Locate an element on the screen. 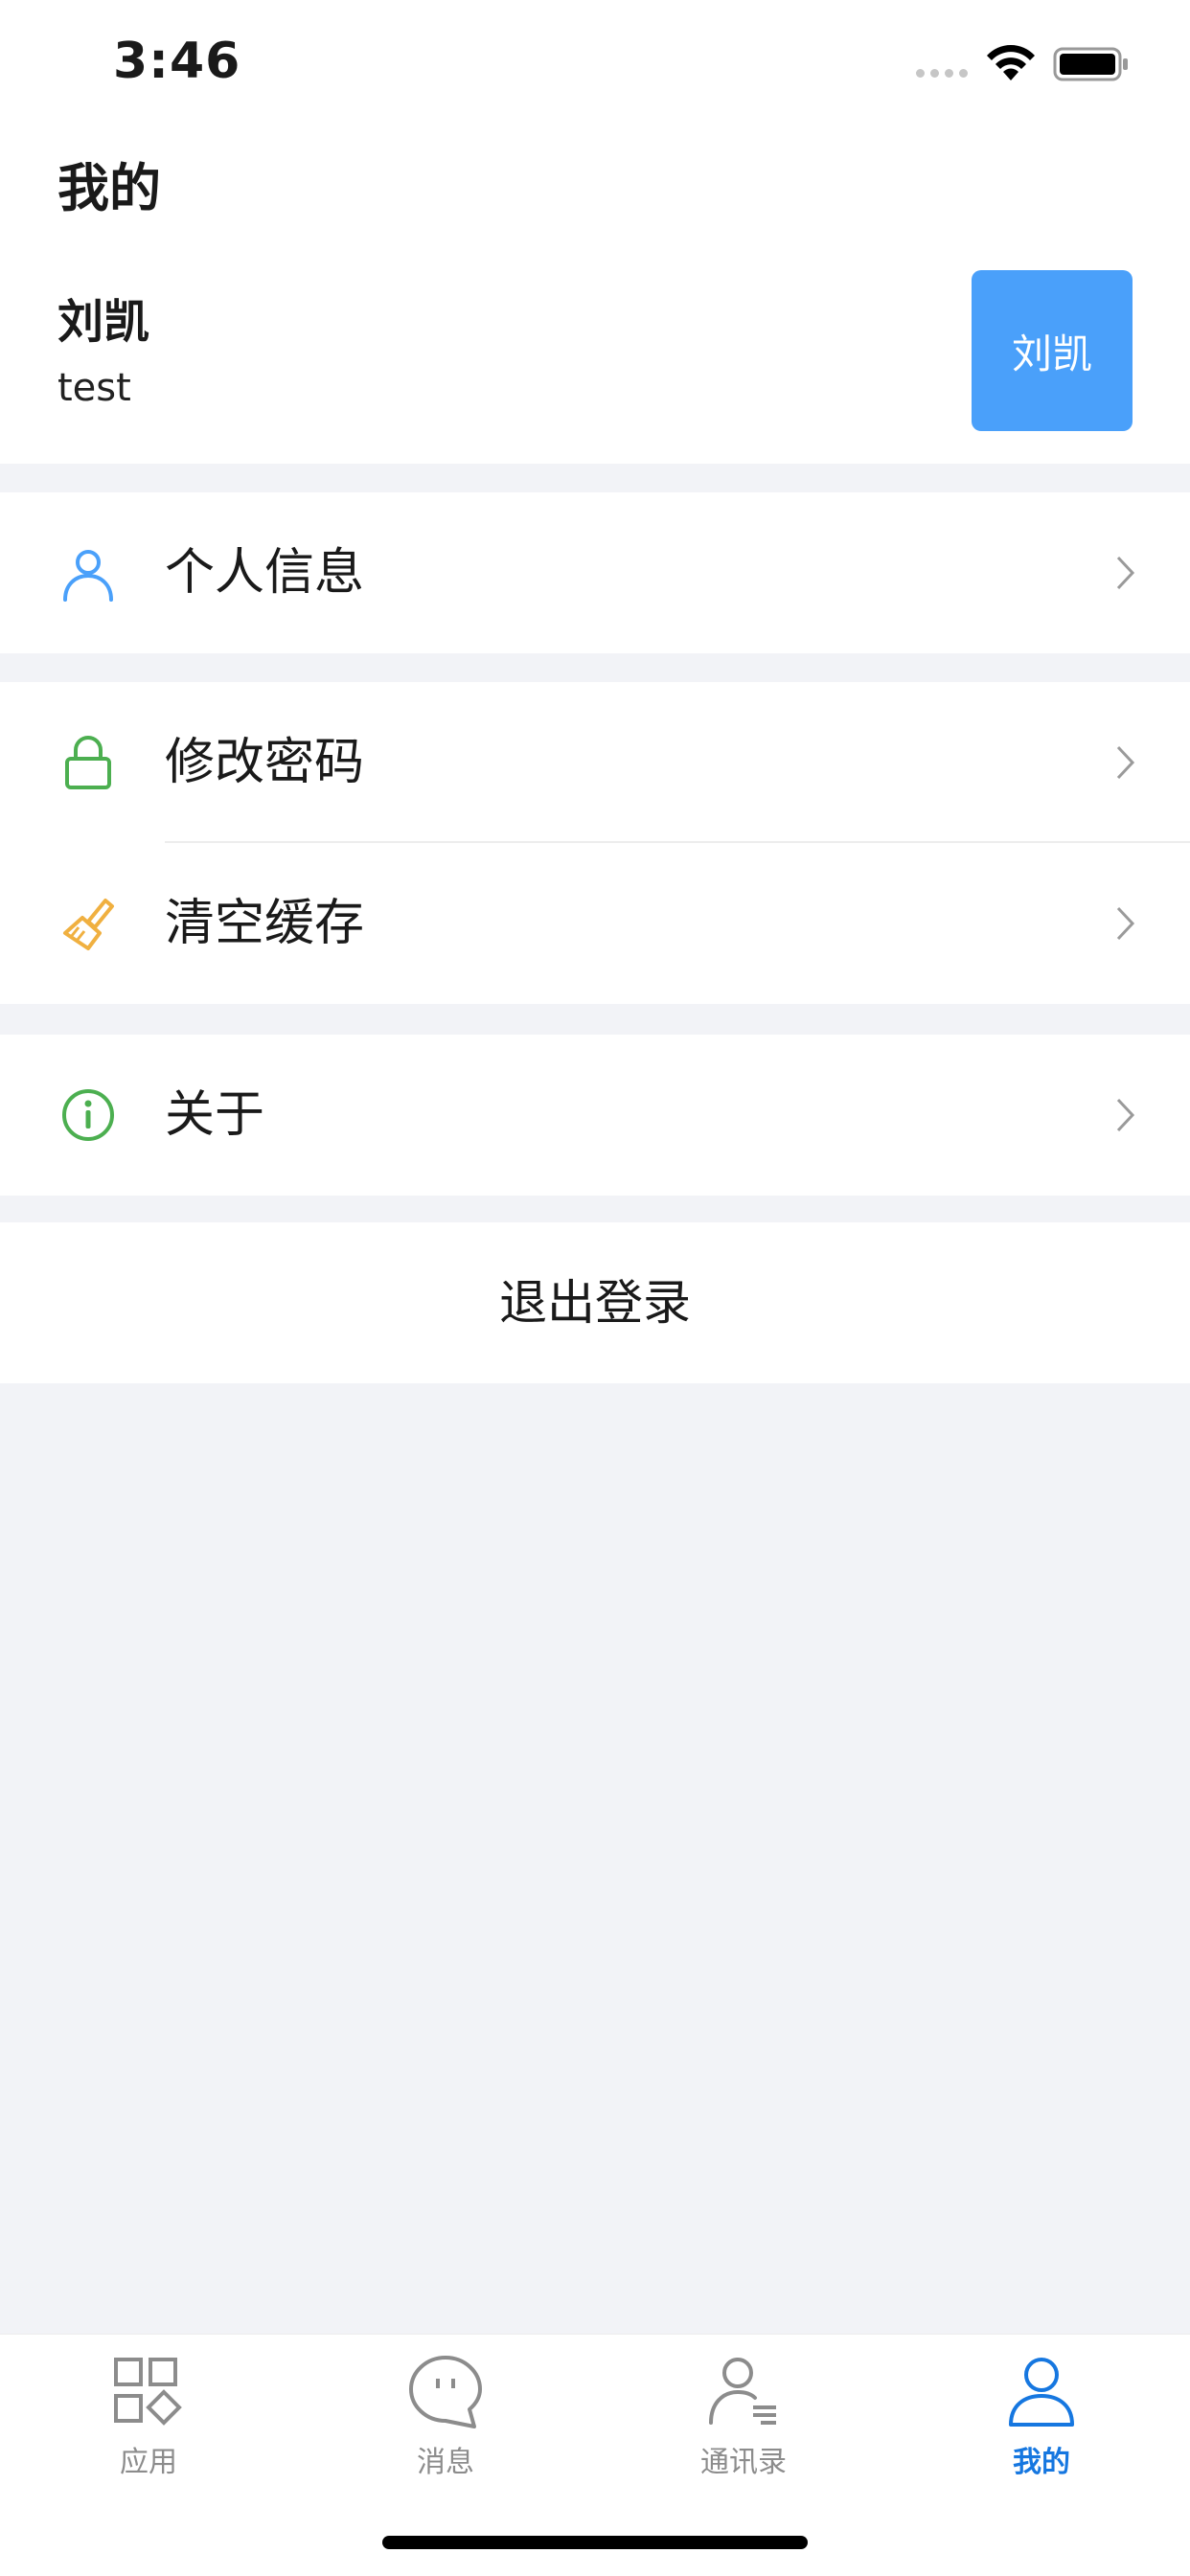 This screenshot has height=2576, width=1190. user-icon is located at coordinates (88, 576).